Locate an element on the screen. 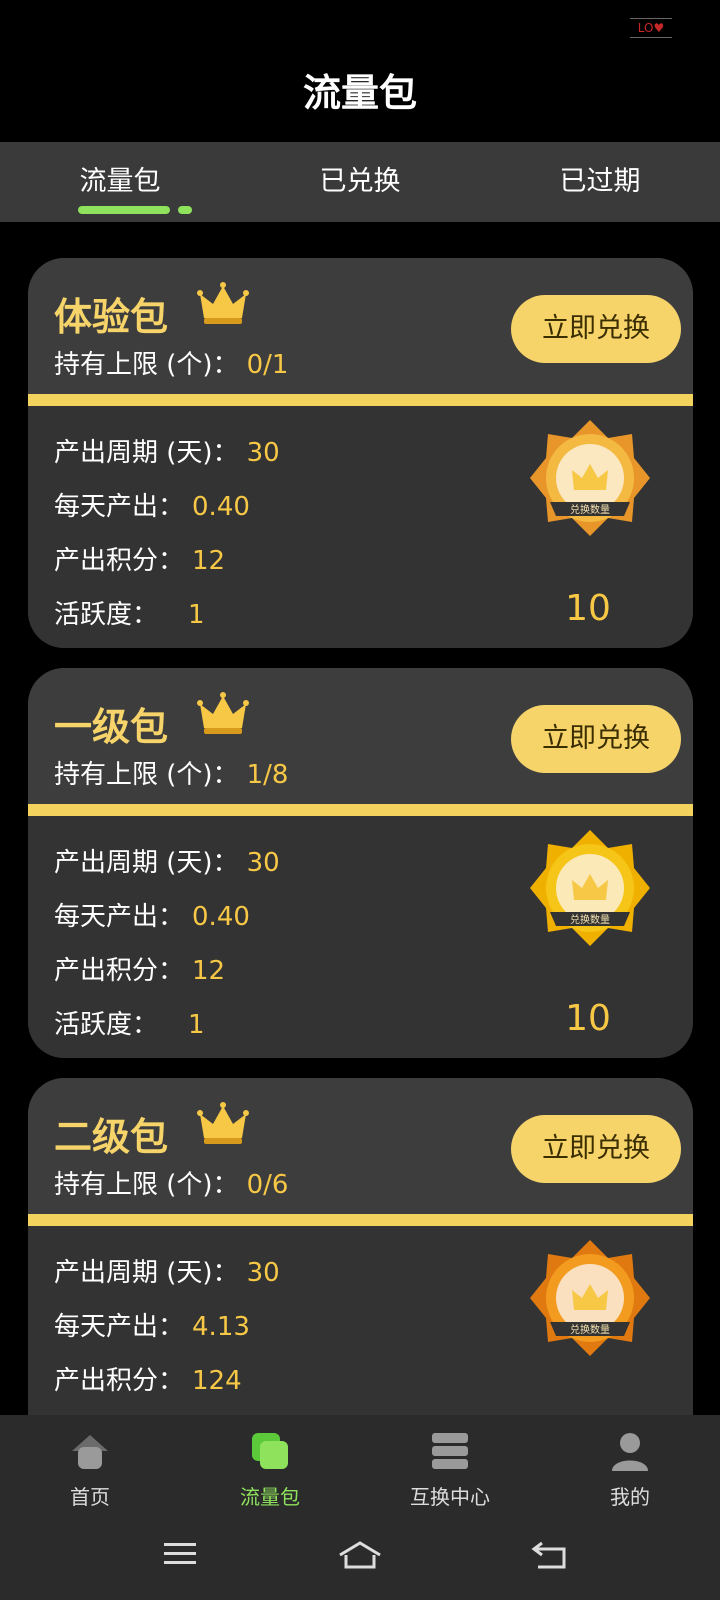  page-title: 流量包 is located at coordinates (359, 93).